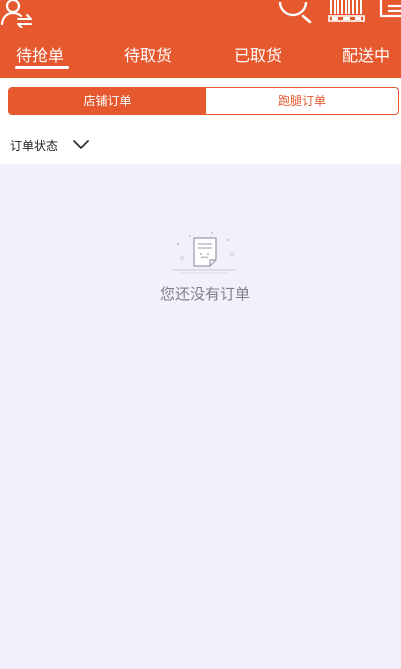  What do you see at coordinates (258, 56) in the screenshot?
I see `tab-picked-up: 已取货` at bounding box center [258, 56].